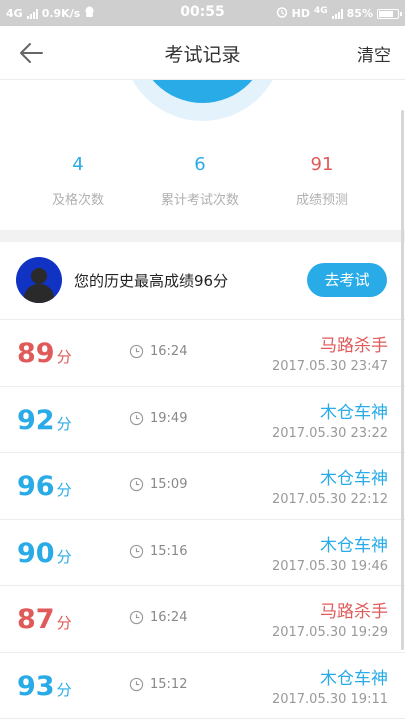 The width and height of the screenshot is (405, 720). Describe the element at coordinates (202, 619) in the screenshot. I see `record-row: 87 分 16:24 马路杀手 2017.05.30 19:29` at that location.